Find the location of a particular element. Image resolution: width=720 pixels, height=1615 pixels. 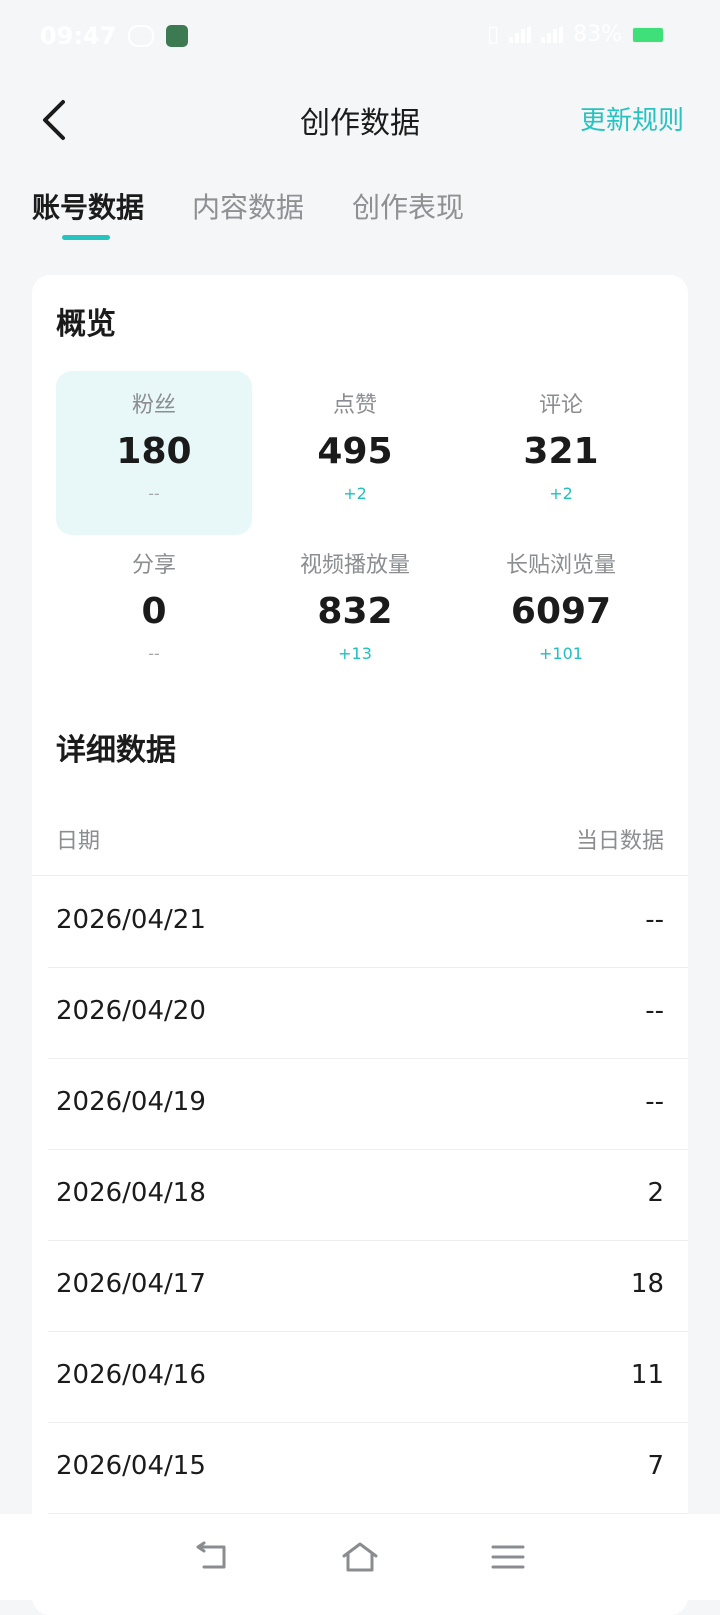

metric-label: 长贴浏览量 is located at coordinates (561, 563).